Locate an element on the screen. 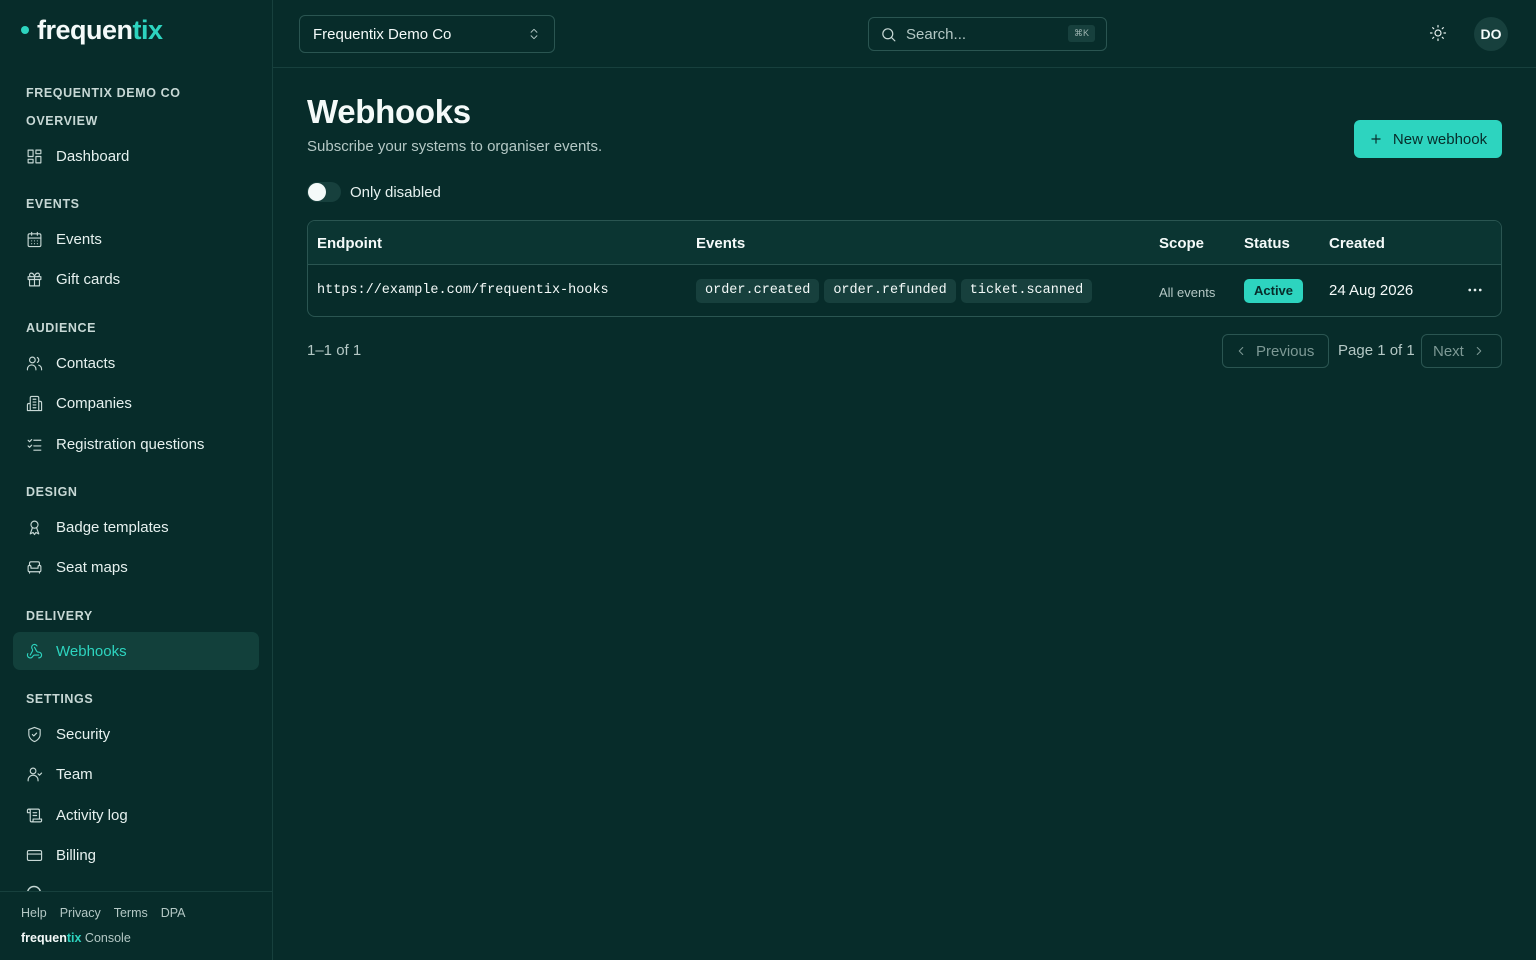 Image resolution: width=1536 pixels, height=960 pixels. sidebar-item-contacts: Contacts is located at coordinates (136, 363).